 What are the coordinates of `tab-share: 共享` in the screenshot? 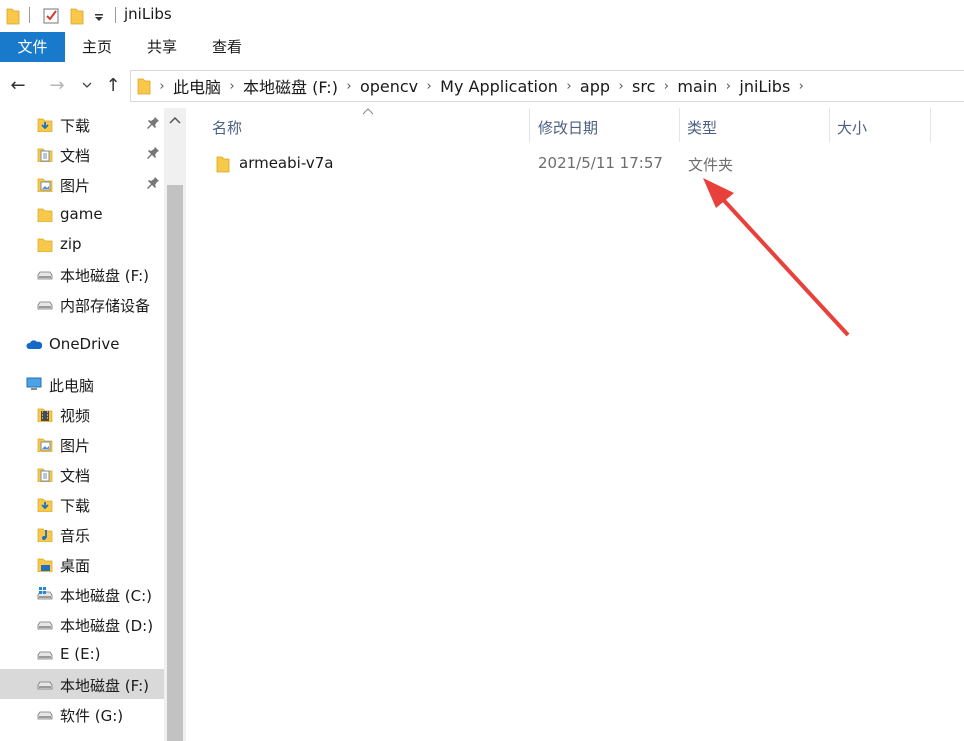 It's located at (162, 47).